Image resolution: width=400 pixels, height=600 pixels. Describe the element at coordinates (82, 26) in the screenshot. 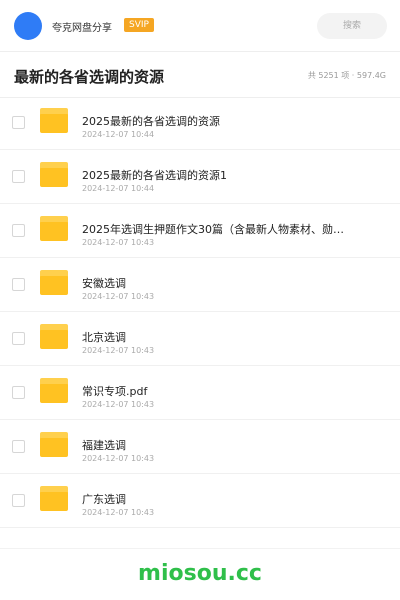

I see `user-name: 夸克网盘分享` at that location.